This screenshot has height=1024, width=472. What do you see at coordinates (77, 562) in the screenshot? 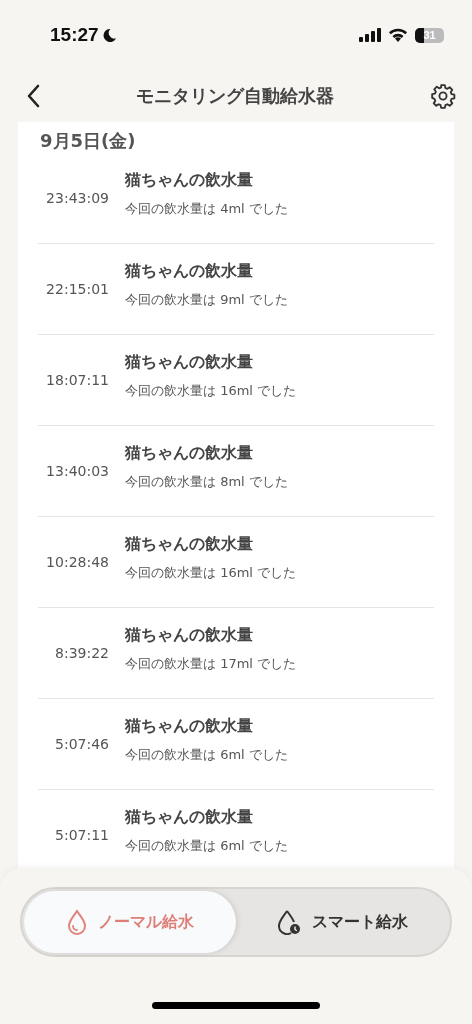
I see `record-time: 10:28:48` at bounding box center [77, 562].